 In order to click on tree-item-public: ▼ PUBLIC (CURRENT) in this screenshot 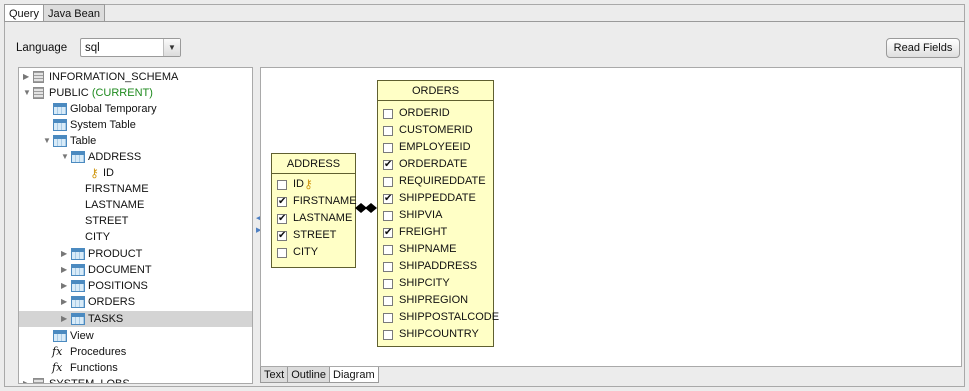, I will do `click(135, 93)`.